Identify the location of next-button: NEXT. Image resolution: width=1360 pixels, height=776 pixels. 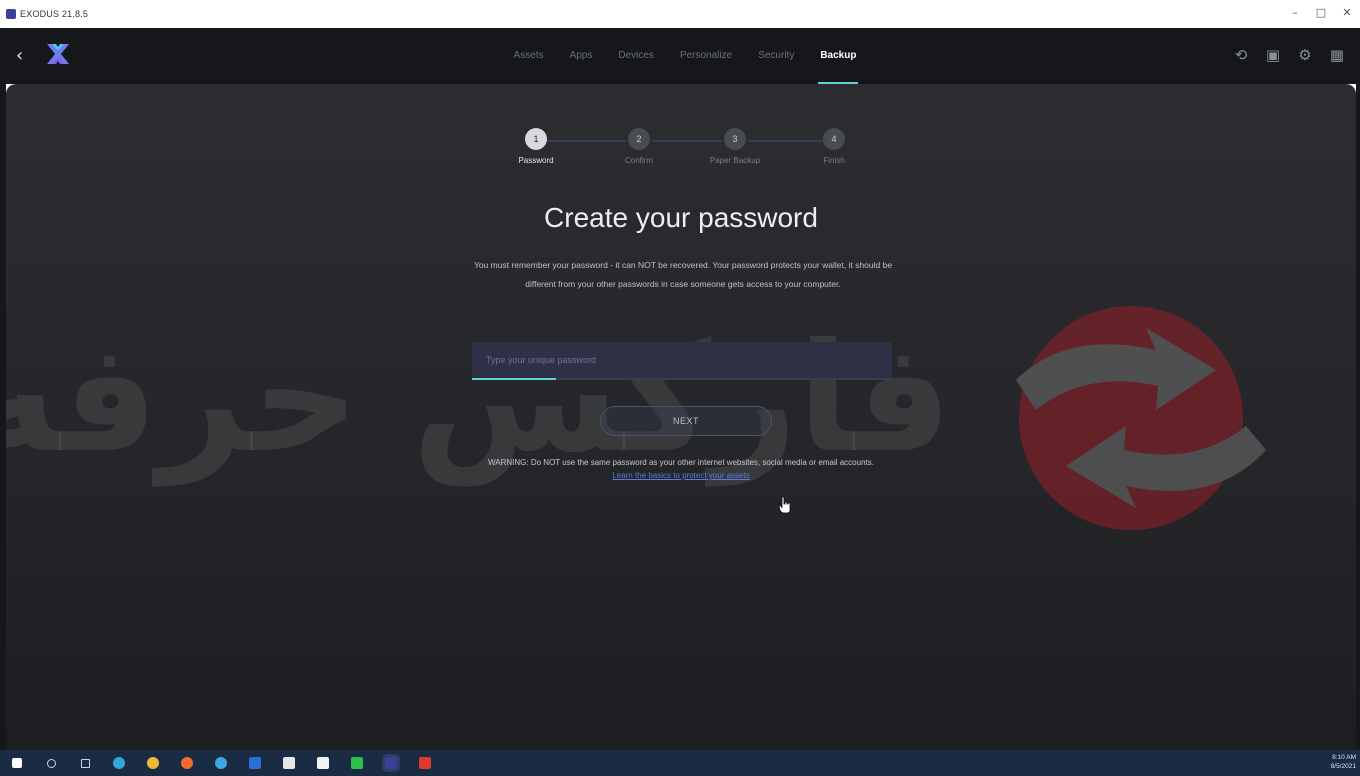
(686, 421).